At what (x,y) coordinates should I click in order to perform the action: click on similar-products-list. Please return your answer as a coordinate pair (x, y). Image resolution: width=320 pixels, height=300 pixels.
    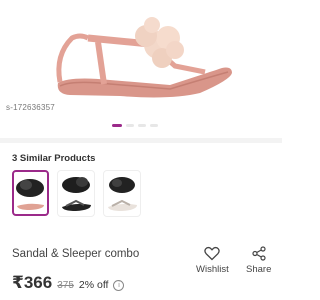
    Looking at the image, I should click on (76, 193).